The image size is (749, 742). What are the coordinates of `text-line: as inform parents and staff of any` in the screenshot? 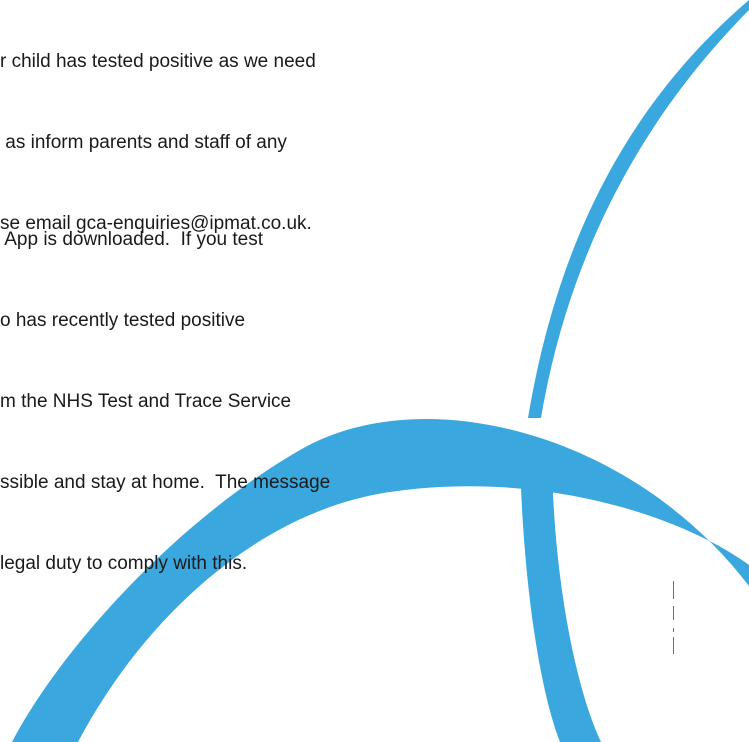 It's located at (143, 142).